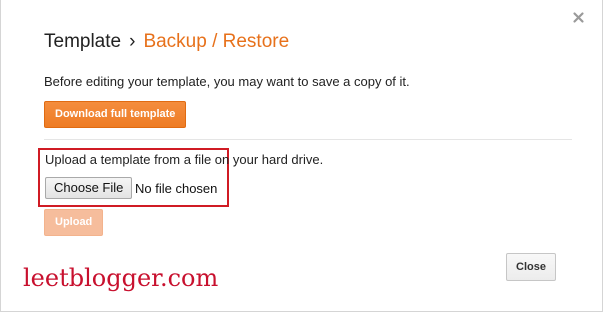  I want to click on file-status-text: No file chosen, so click(176, 188).